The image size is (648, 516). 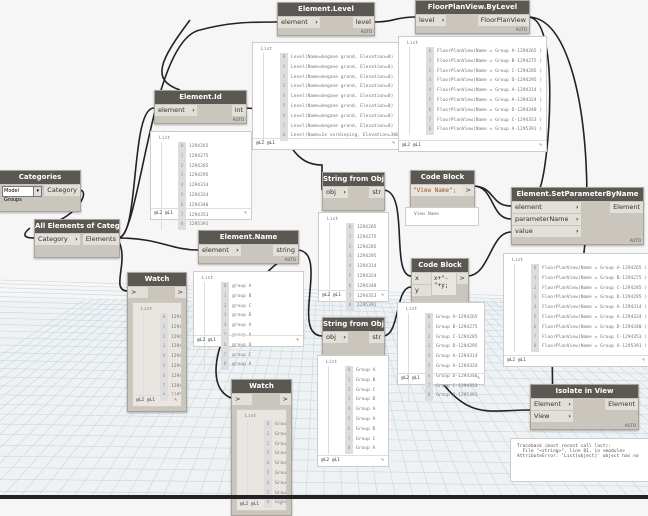 I want to click on element-name-node: Element.Name element › string AUTO, so click(x=248, y=247).